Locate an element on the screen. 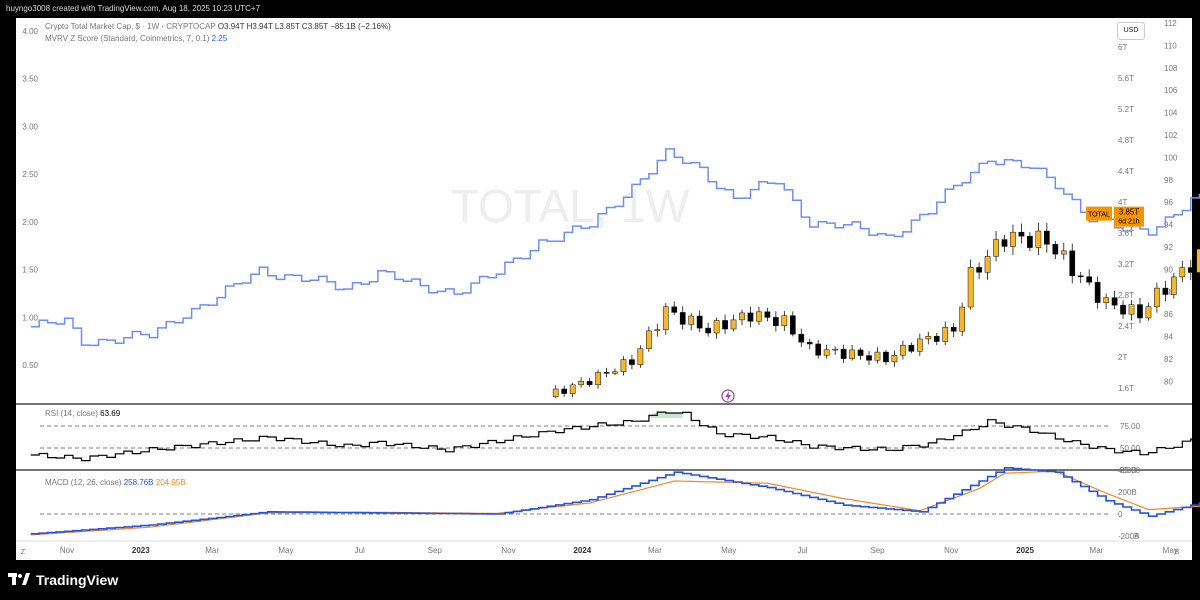 Image resolution: width=1200 pixels, height=600 pixels. rsi-value: 63.69 is located at coordinates (110, 413).